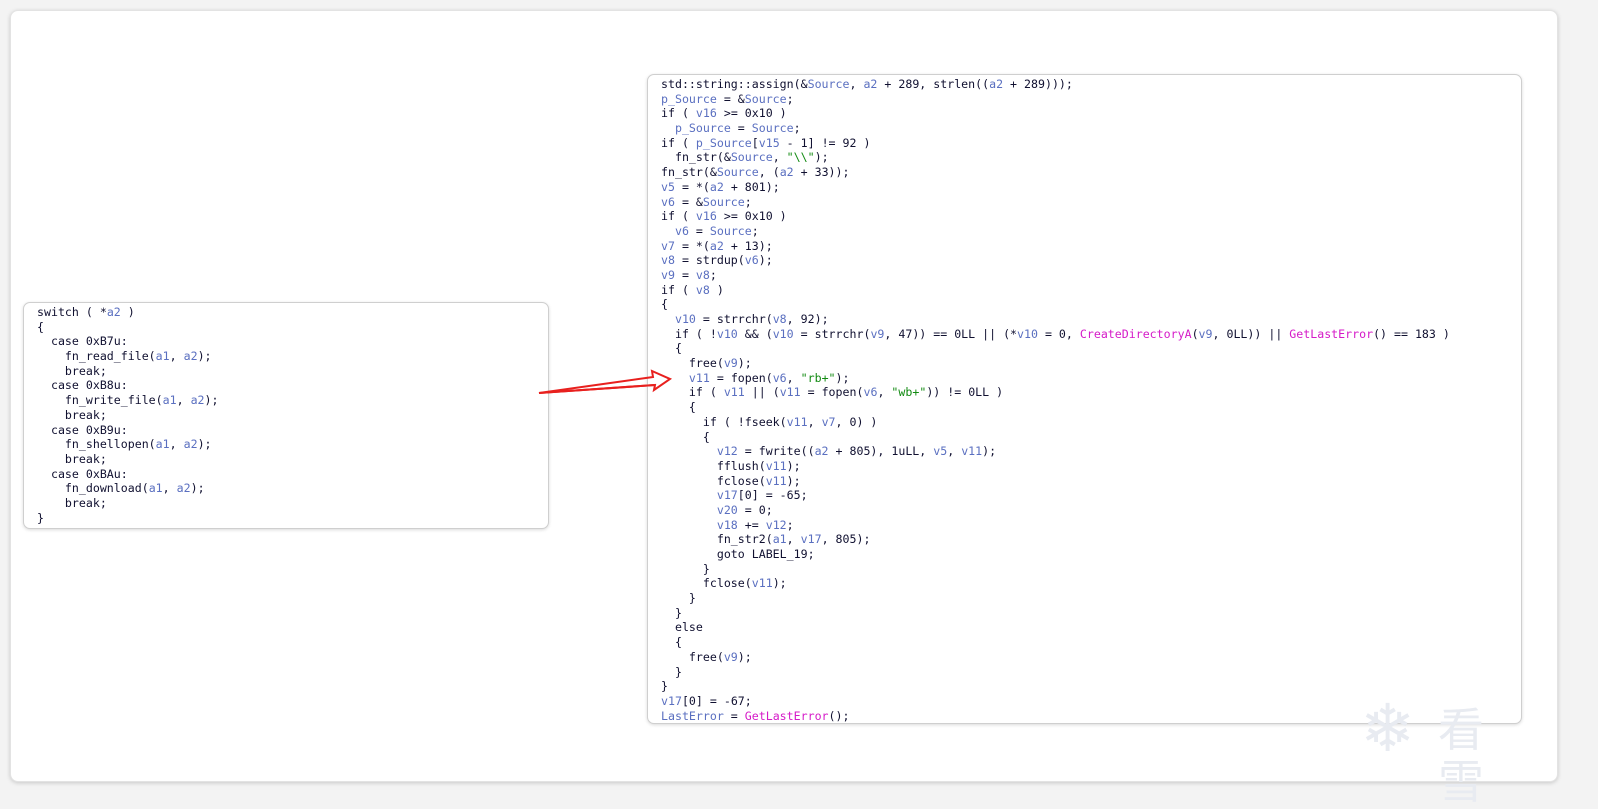  I want to click on watermark: ❄ 看雪, so click(1445, 749).